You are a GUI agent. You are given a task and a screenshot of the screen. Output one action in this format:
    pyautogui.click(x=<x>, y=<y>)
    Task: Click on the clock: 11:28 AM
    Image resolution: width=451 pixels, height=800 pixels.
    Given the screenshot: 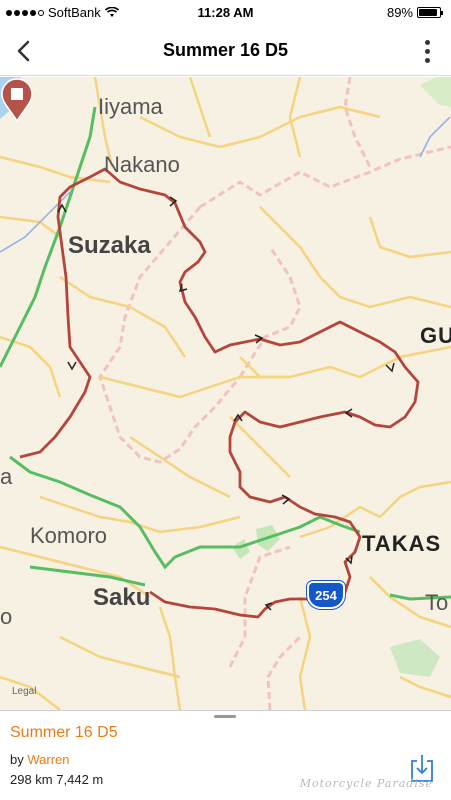 What is the action you would take?
    pyautogui.click(x=225, y=12)
    